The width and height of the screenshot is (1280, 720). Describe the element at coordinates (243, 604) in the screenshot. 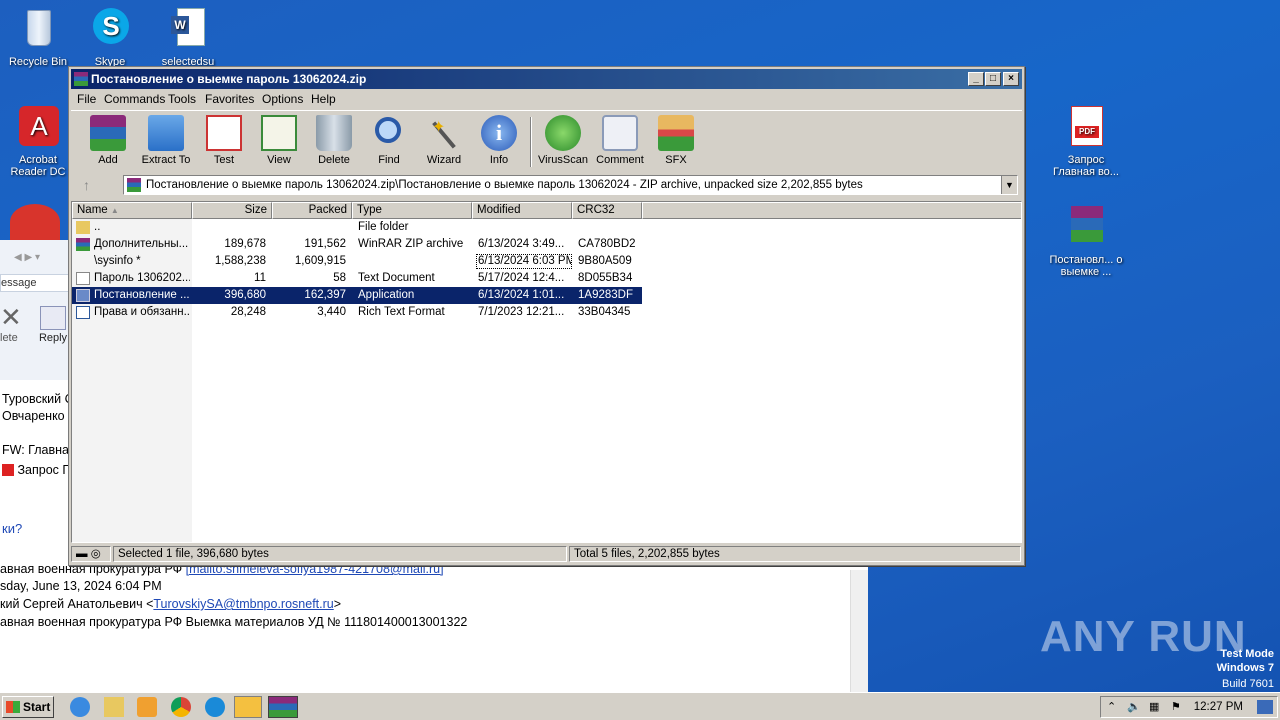

I see `mail-link-to: TurovskiySA@tmbnpo.rosneft.ru` at that location.